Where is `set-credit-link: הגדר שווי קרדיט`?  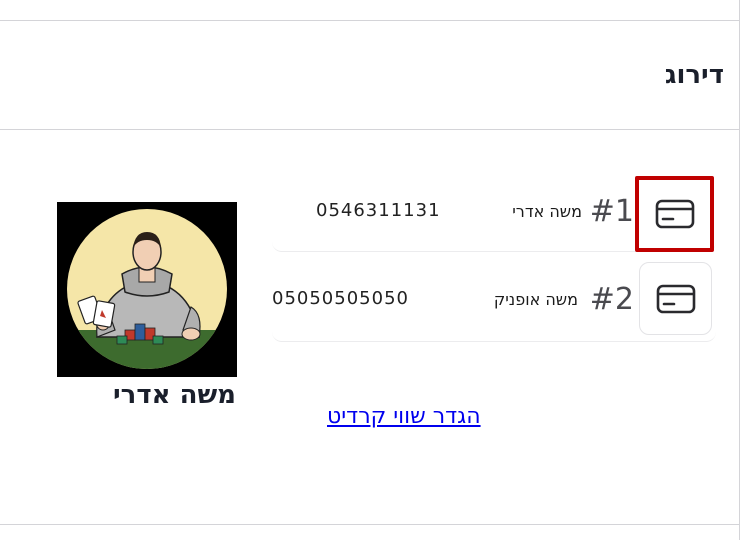
set-credit-link: הגדר שווי קרדיט is located at coordinates (404, 416).